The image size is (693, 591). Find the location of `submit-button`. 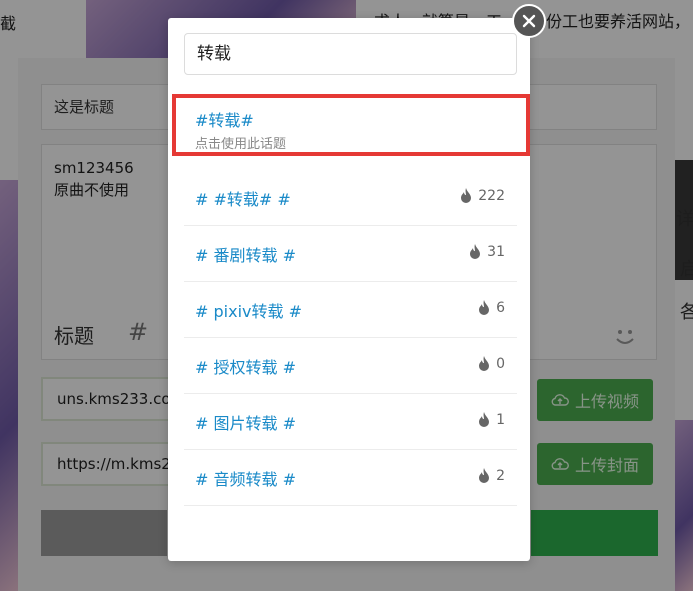

submit-button is located at coordinates (594, 533).